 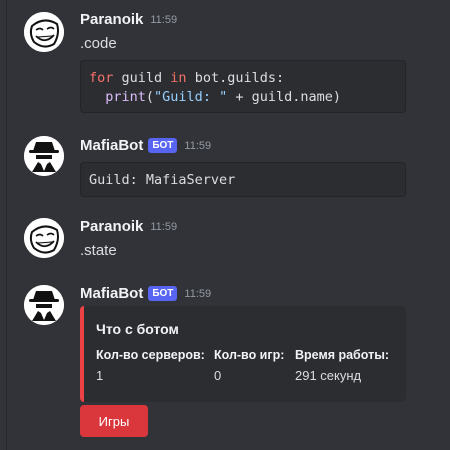 I want to click on code-line-2: print("Guild: " + guild.name), so click(x=243, y=97).